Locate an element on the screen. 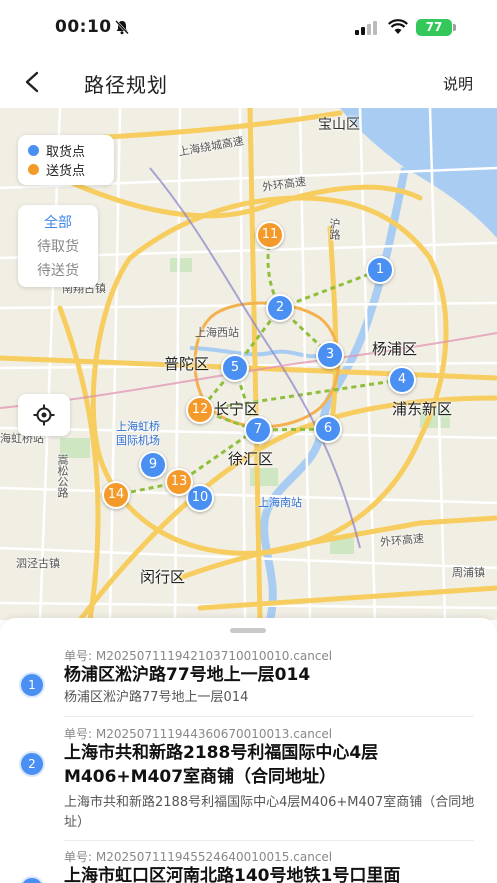 Image resolution: width=497 pixels, height=883 pixels. order-subtitle: 杨浦区淞沪路77号地上一层014 is located at coordinates (156, 697).